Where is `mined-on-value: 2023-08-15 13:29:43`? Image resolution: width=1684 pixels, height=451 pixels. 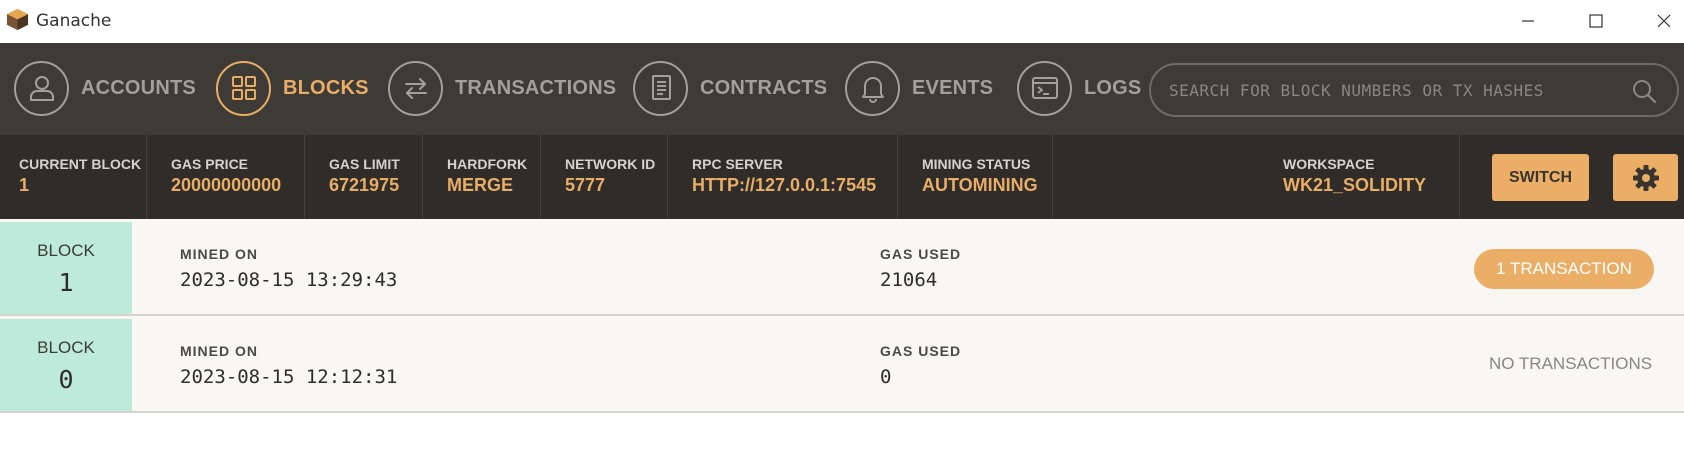 mined-on-value: 2023-08-15 13:29:43 is located at coordinates (289, 280).